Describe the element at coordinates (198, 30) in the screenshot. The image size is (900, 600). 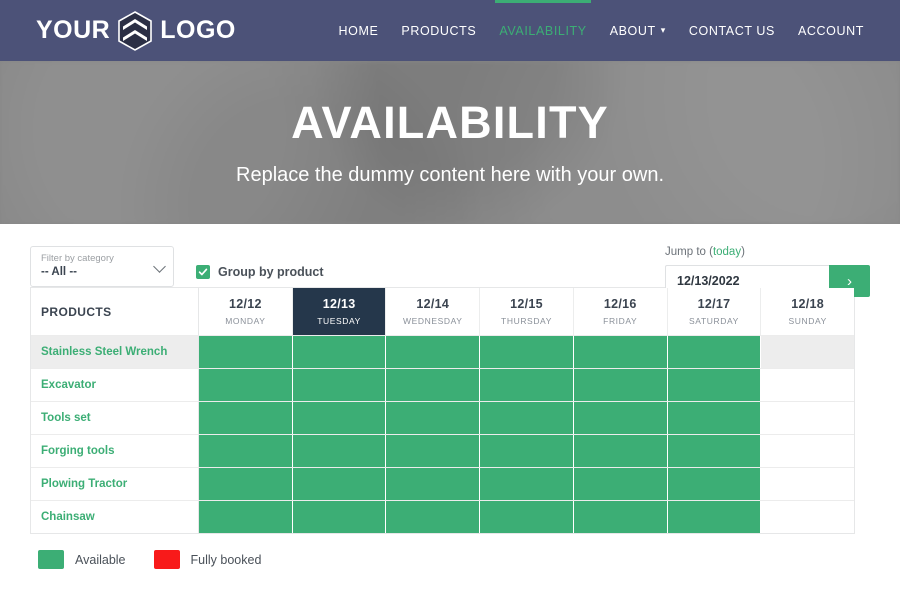
I see `brand-word-right: LOGO` at that location.